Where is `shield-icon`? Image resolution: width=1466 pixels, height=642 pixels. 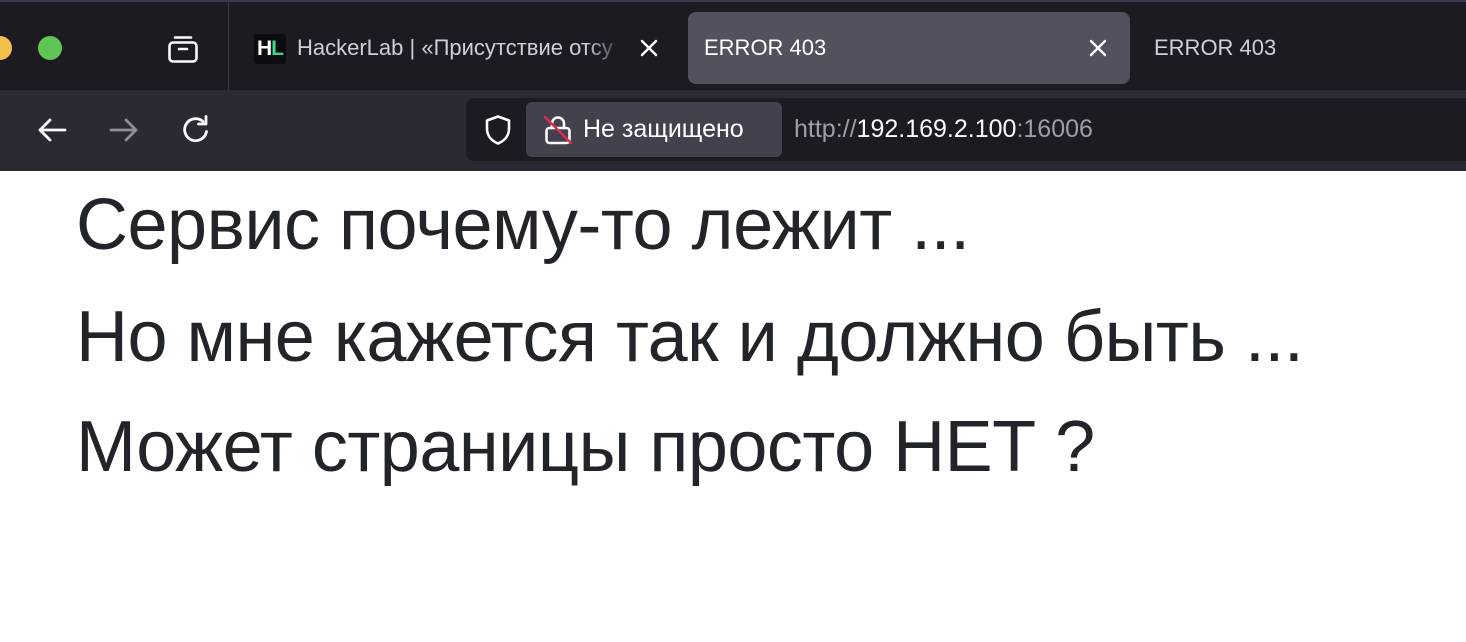 shield-icon is located at coordinates (498, 130).